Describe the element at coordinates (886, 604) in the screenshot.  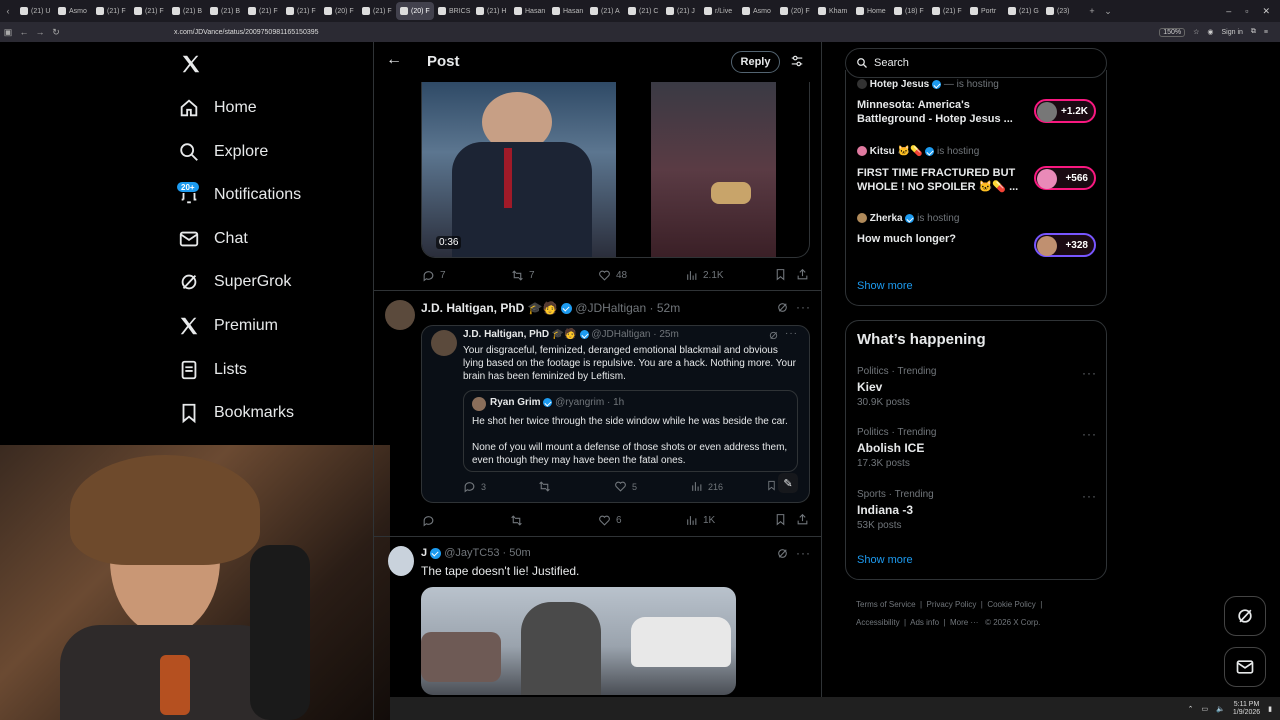
I see `footer-terms-link: Terms of Service` at that location.